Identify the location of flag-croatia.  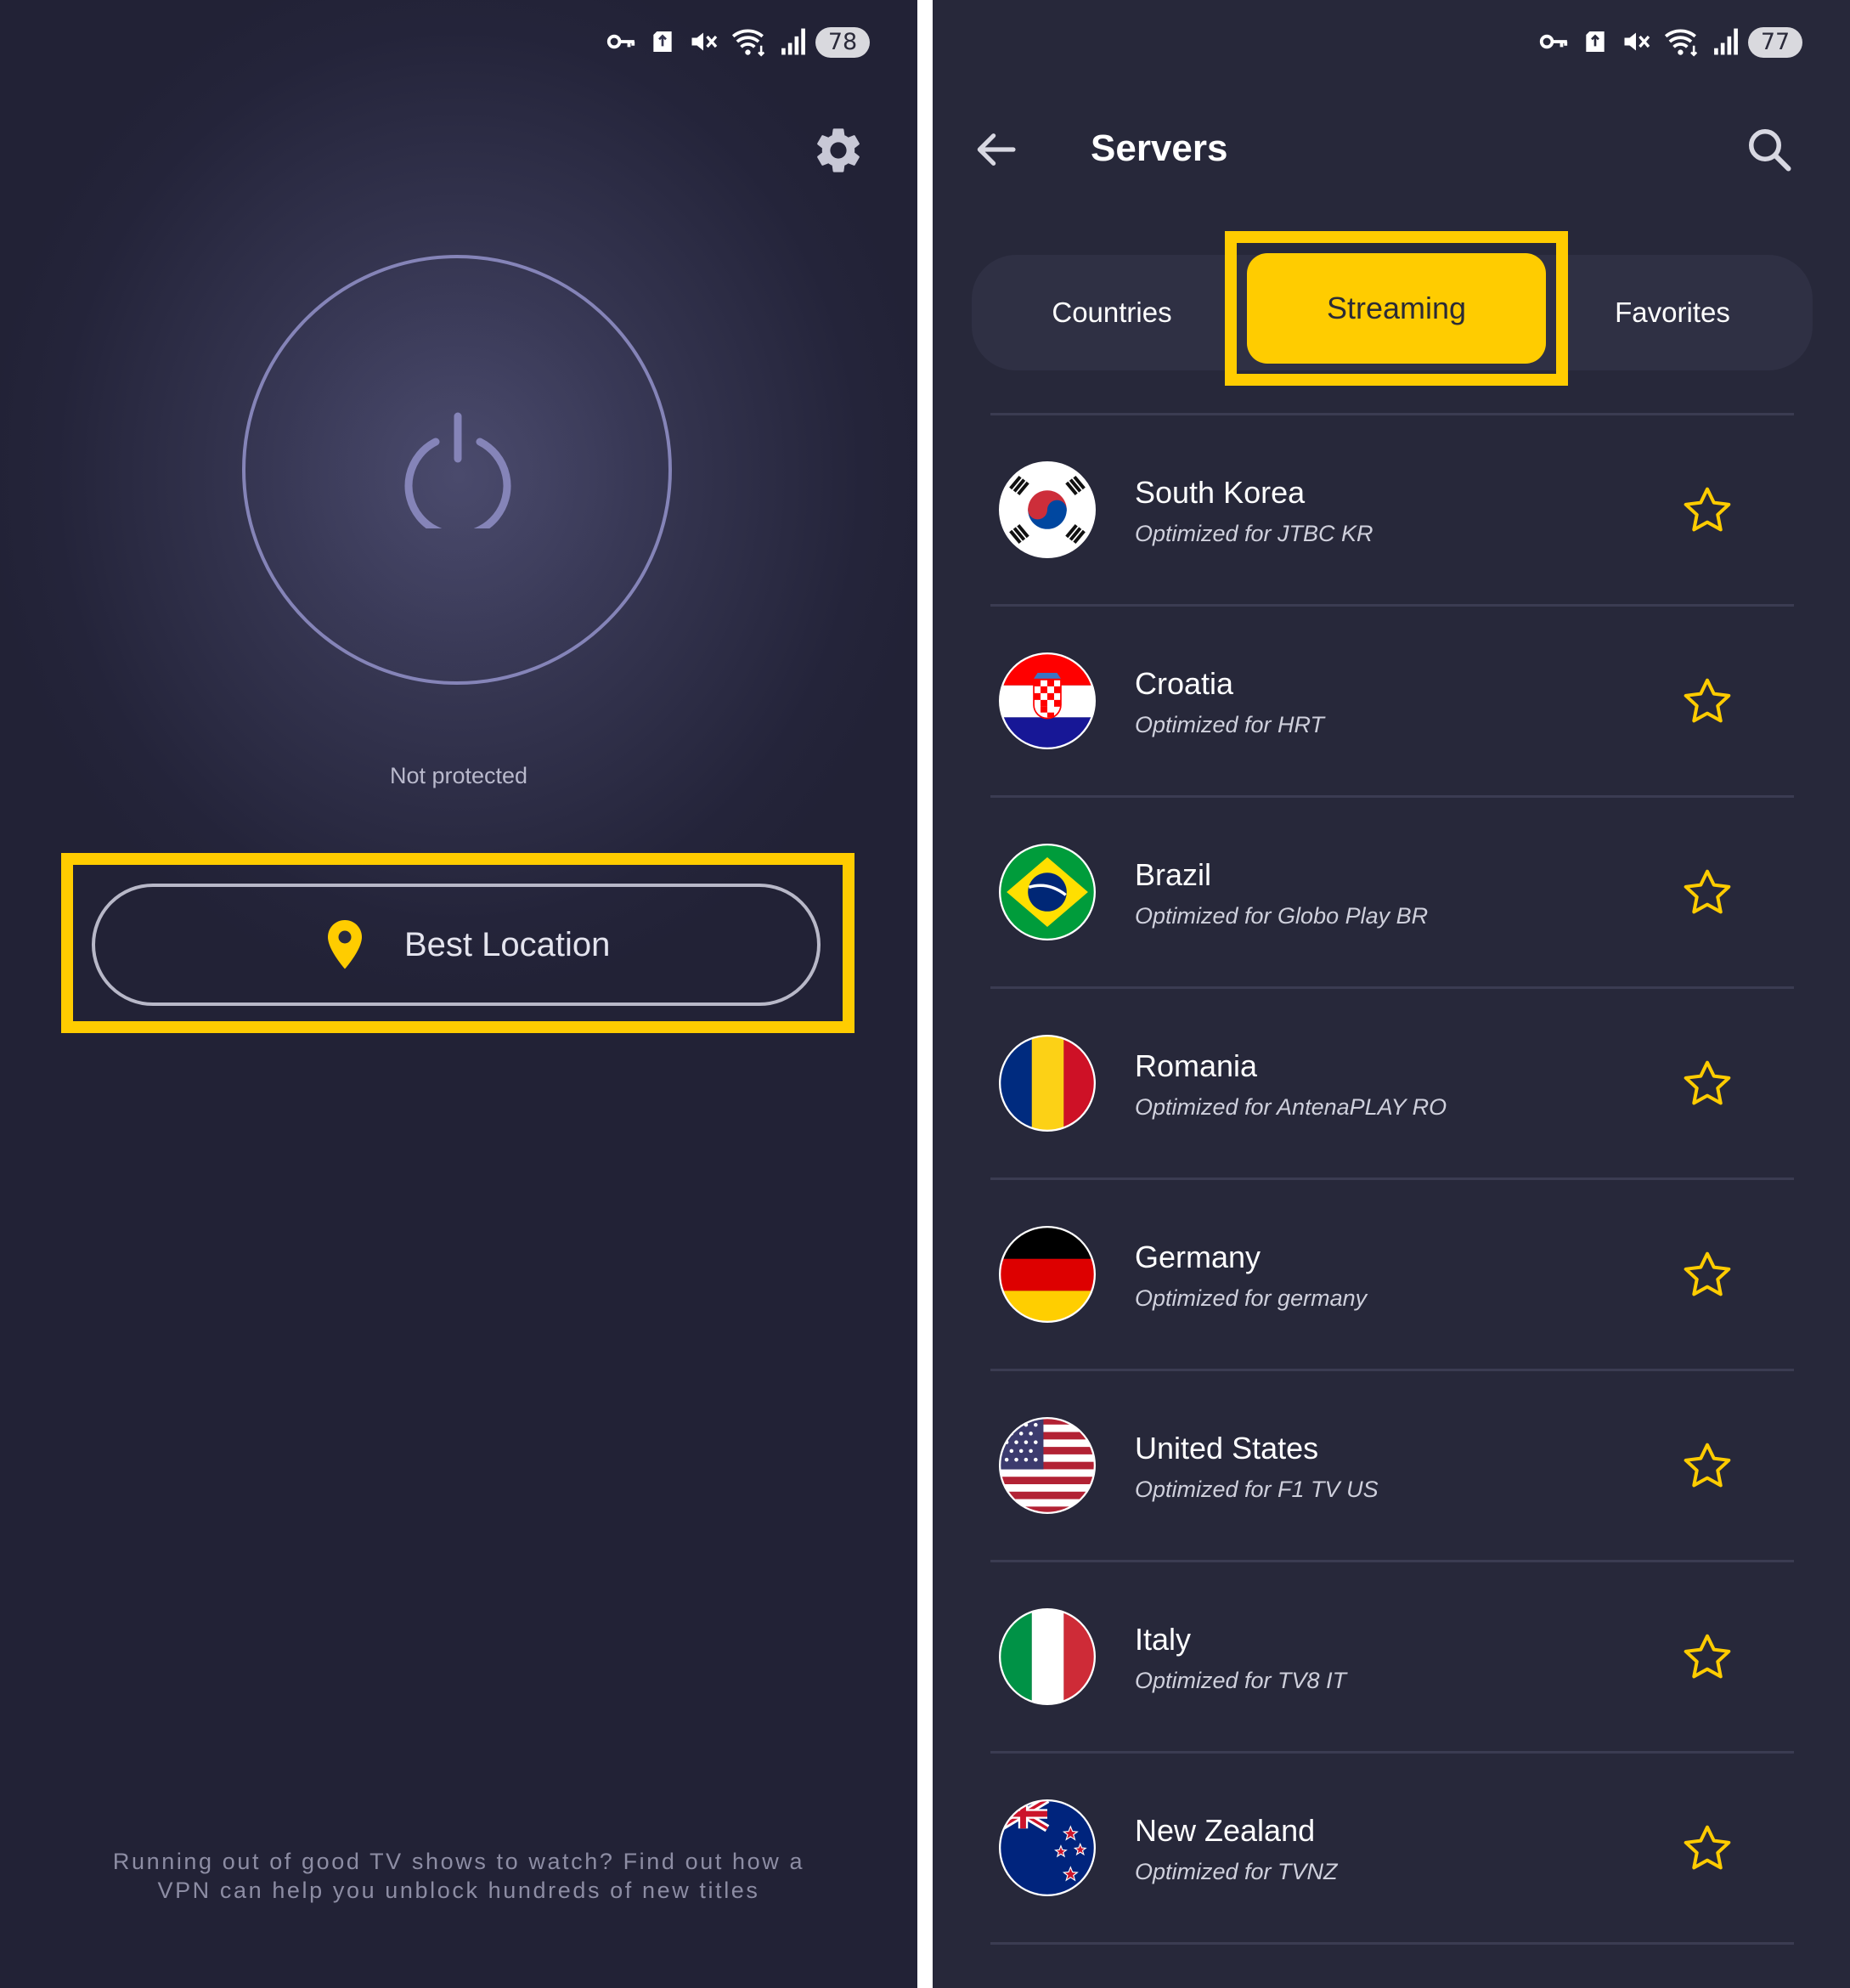
(1047, 700).